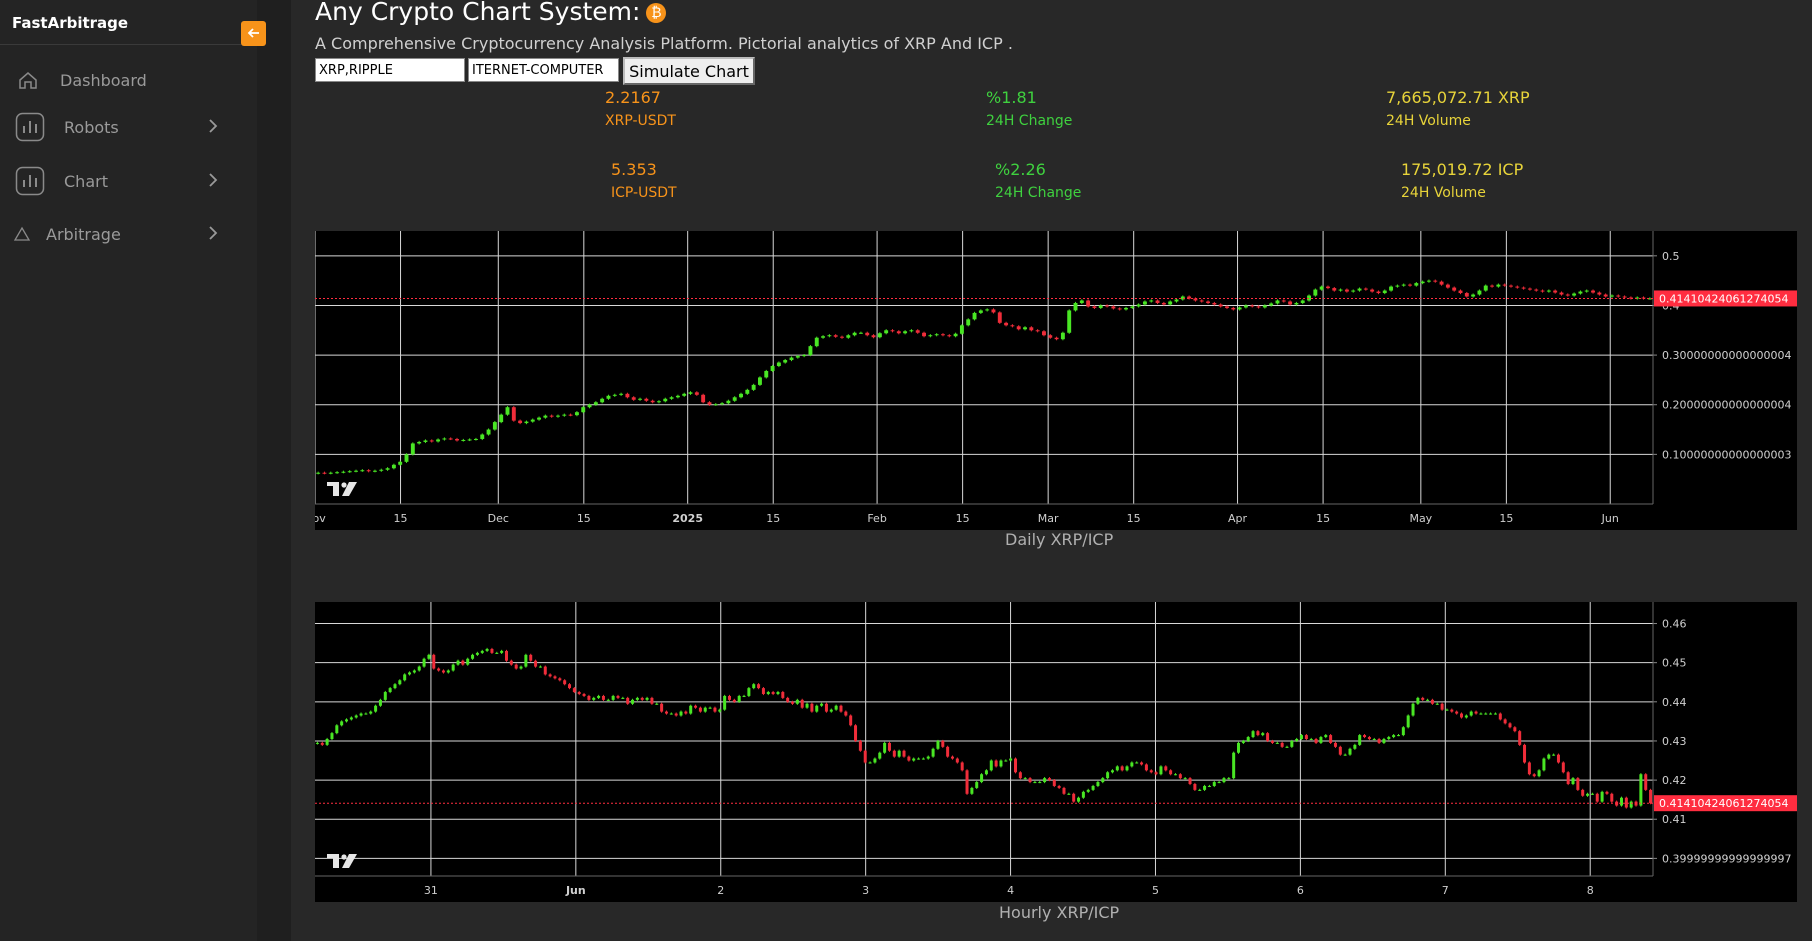  Describe the element at coordinates (129, 127) in the screenshot. I see `sidebar-item-robots: Robots` at that location.